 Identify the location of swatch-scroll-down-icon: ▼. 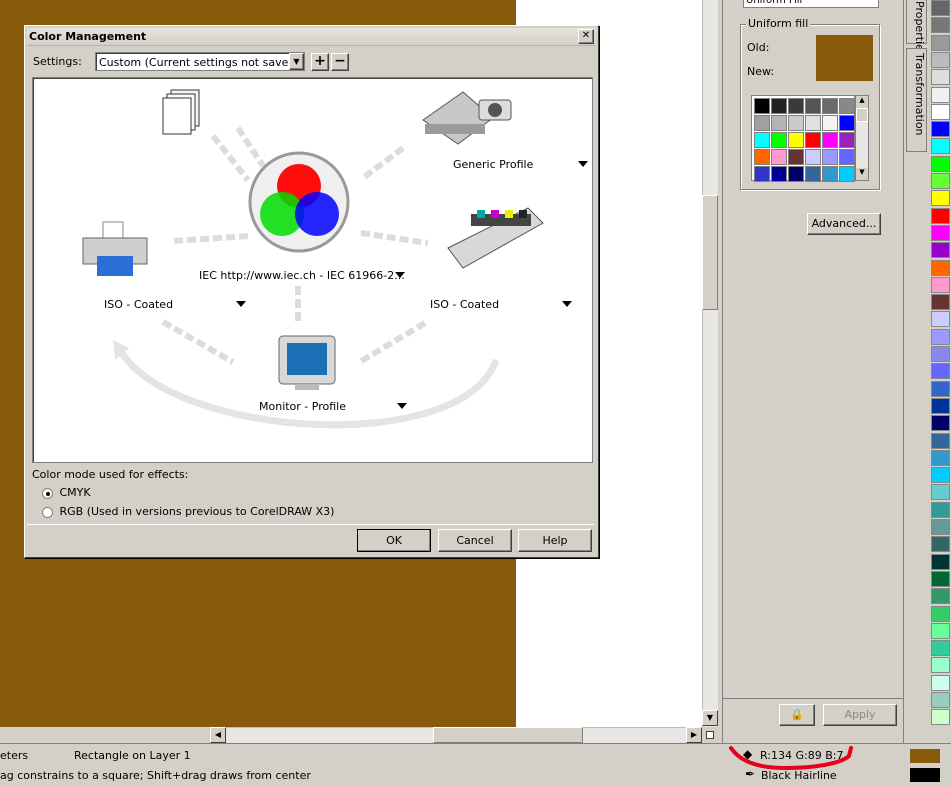
(862, 174).